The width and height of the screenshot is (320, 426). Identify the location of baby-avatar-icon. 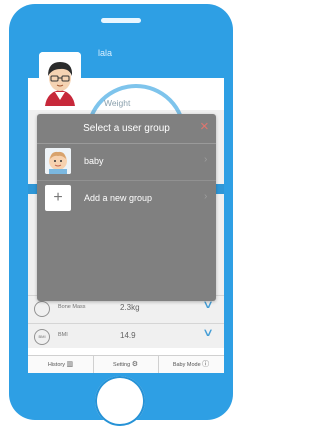
(58, 161).